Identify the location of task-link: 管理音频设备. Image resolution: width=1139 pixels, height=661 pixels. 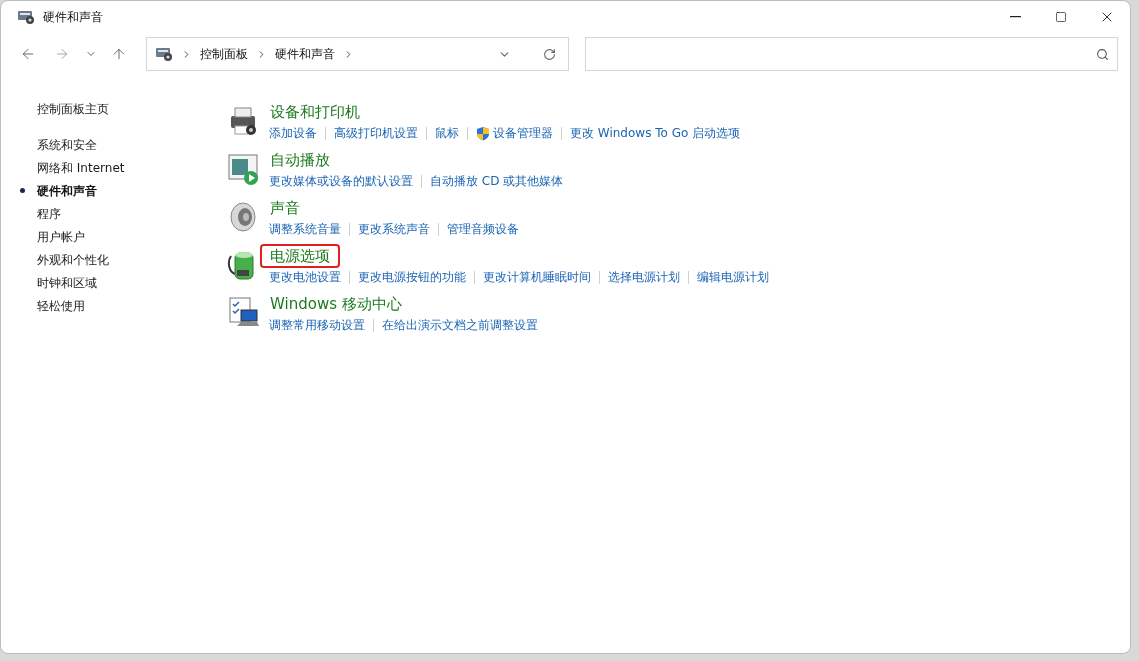
(483, 229).